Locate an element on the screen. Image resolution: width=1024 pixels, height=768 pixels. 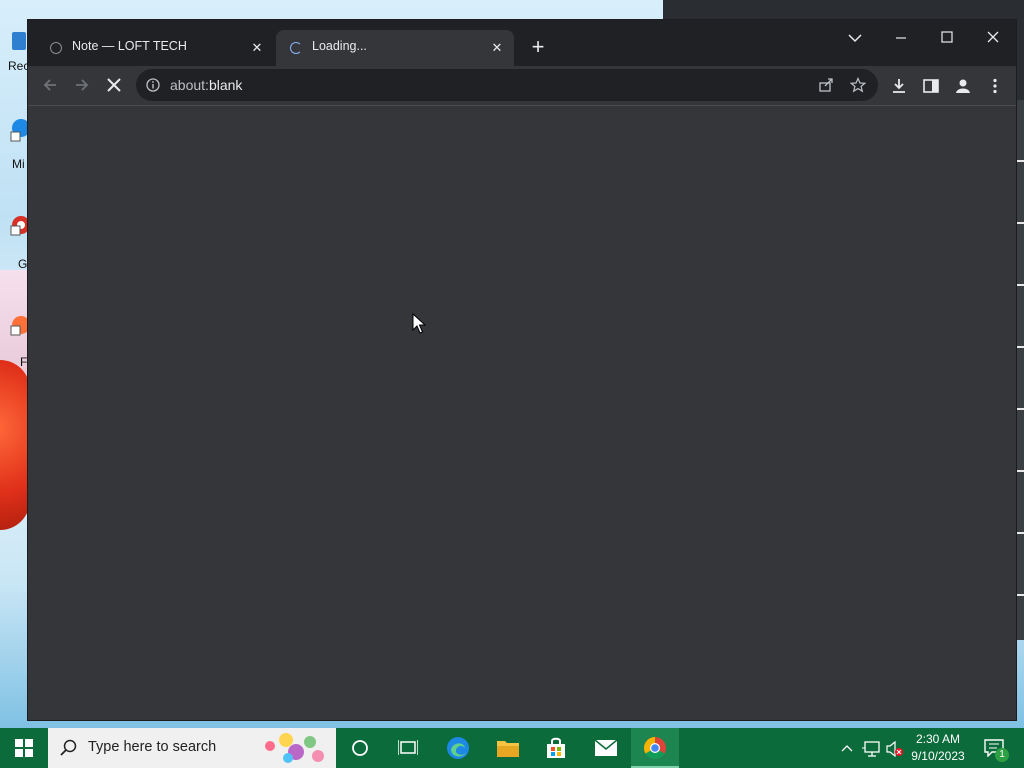
tab-search-button is located at coordinates (855, 39).